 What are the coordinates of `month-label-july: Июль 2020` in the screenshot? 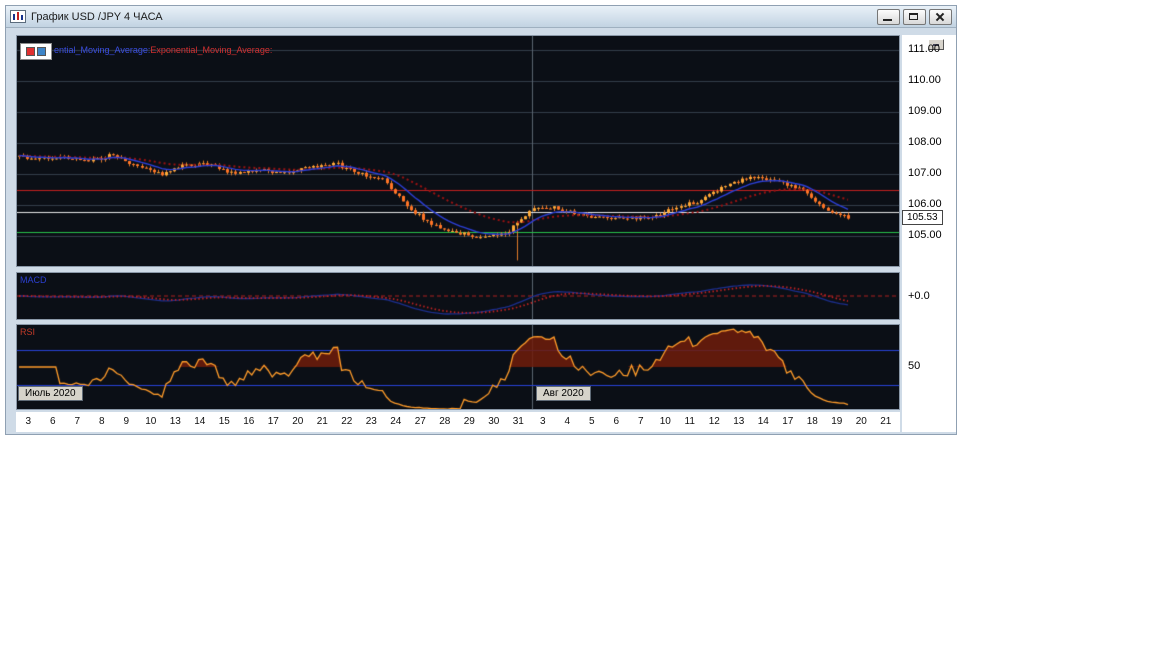 It's located at (50, 393).